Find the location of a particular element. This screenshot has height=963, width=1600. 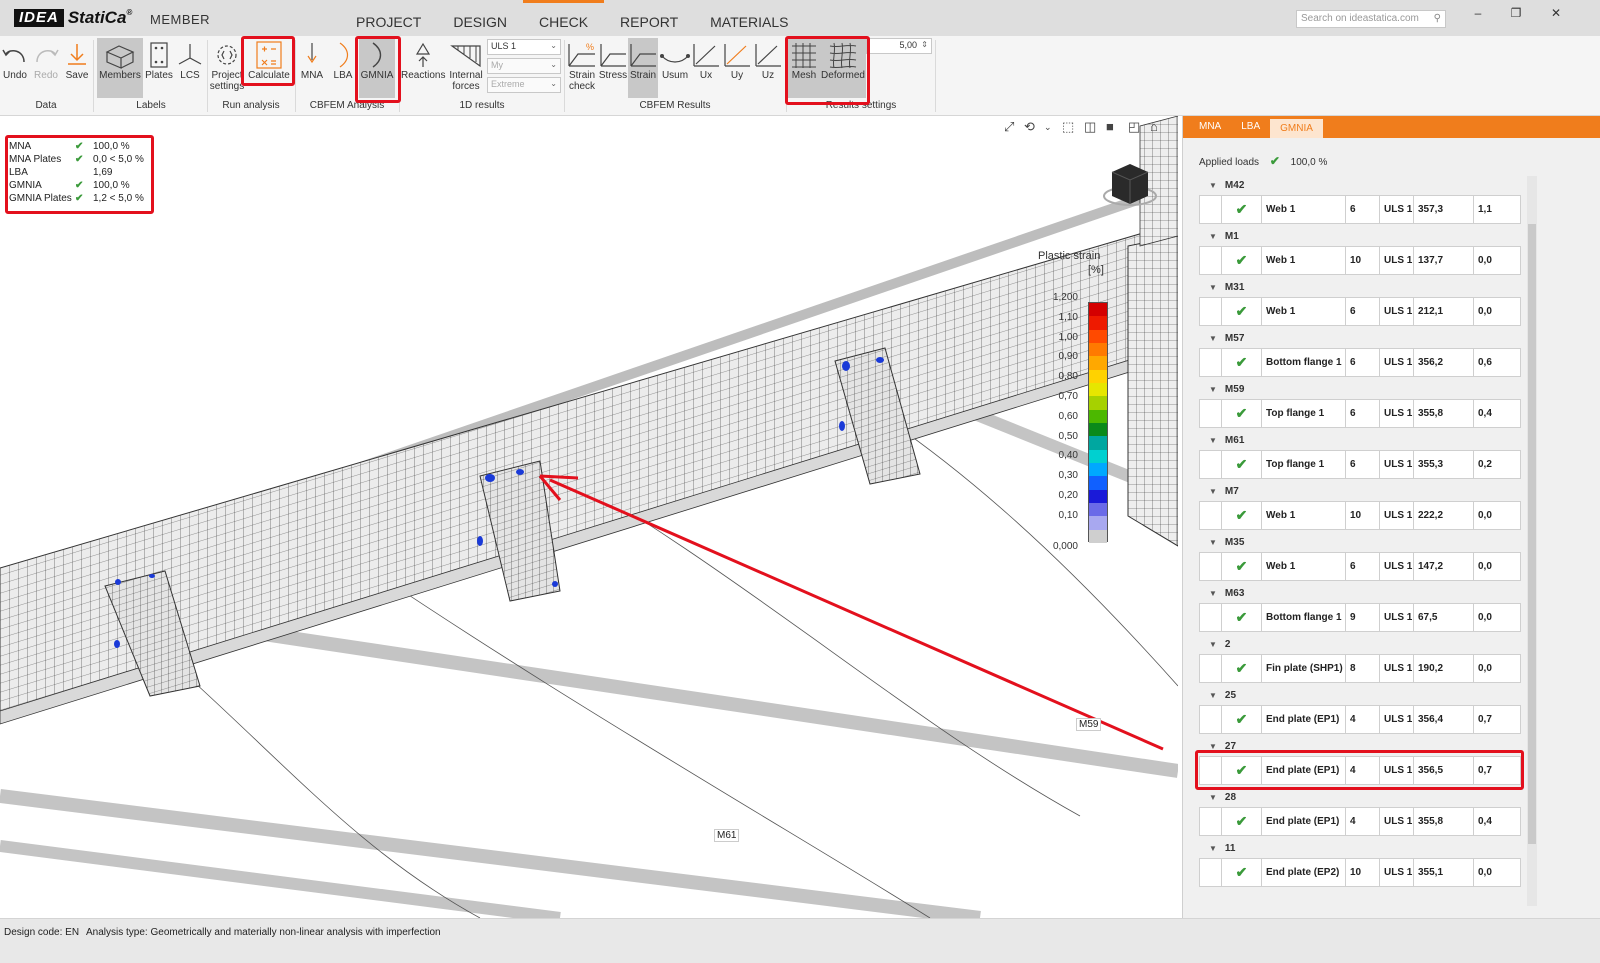

result-row: ✔ Top flange 1 6 ULS 1 355,8 0,4 is located at coordinates (1360, 413).